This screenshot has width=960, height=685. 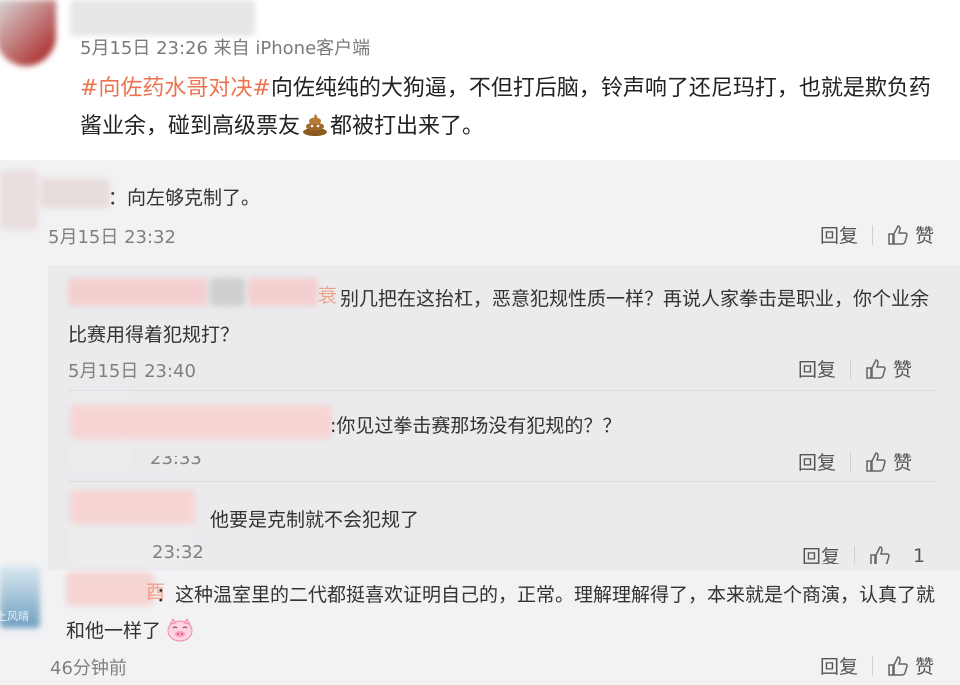 I want to click on reply-text: 别几把在这抬杠，恶意犯规性质一样？再说人家拳击是职业，你个业余比赛用得着犯规打？, so click(x=499, y=317).